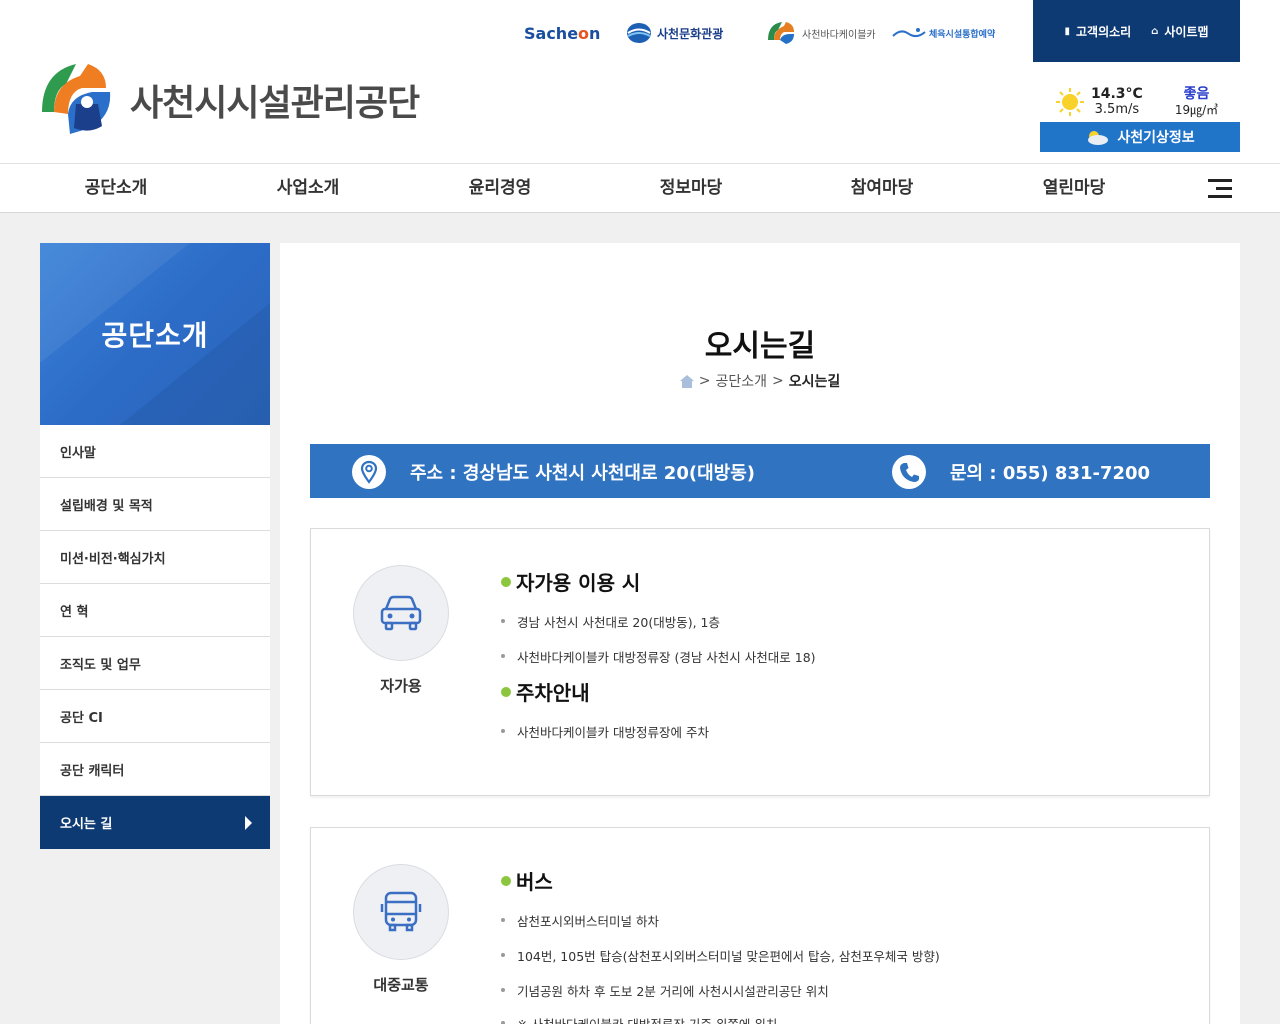 Image resolution: width=1280 pixels, height=1024 pixels. What do you see at coordinates (155, 451) in the screenshot?
I see `side-item-greeting: 인사말` at bounding box center [155, 451].